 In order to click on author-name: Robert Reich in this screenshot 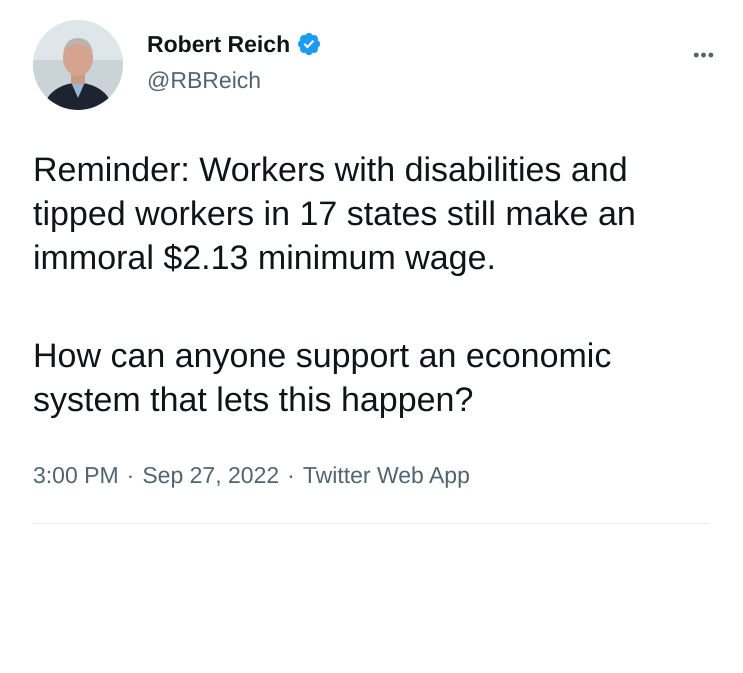, I will do `click(218, 44)`.